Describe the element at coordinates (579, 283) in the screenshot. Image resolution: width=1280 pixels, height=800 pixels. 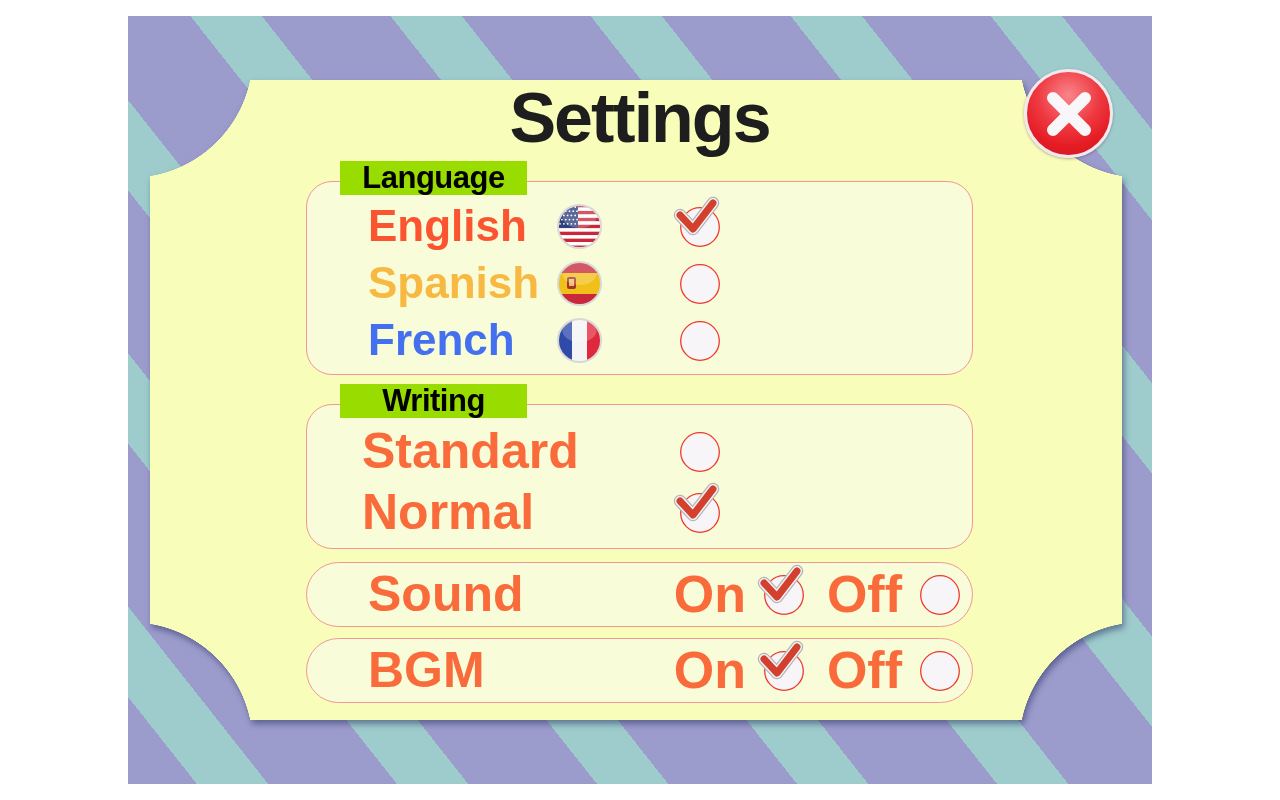
I see `spain-flag-icon` at that location.